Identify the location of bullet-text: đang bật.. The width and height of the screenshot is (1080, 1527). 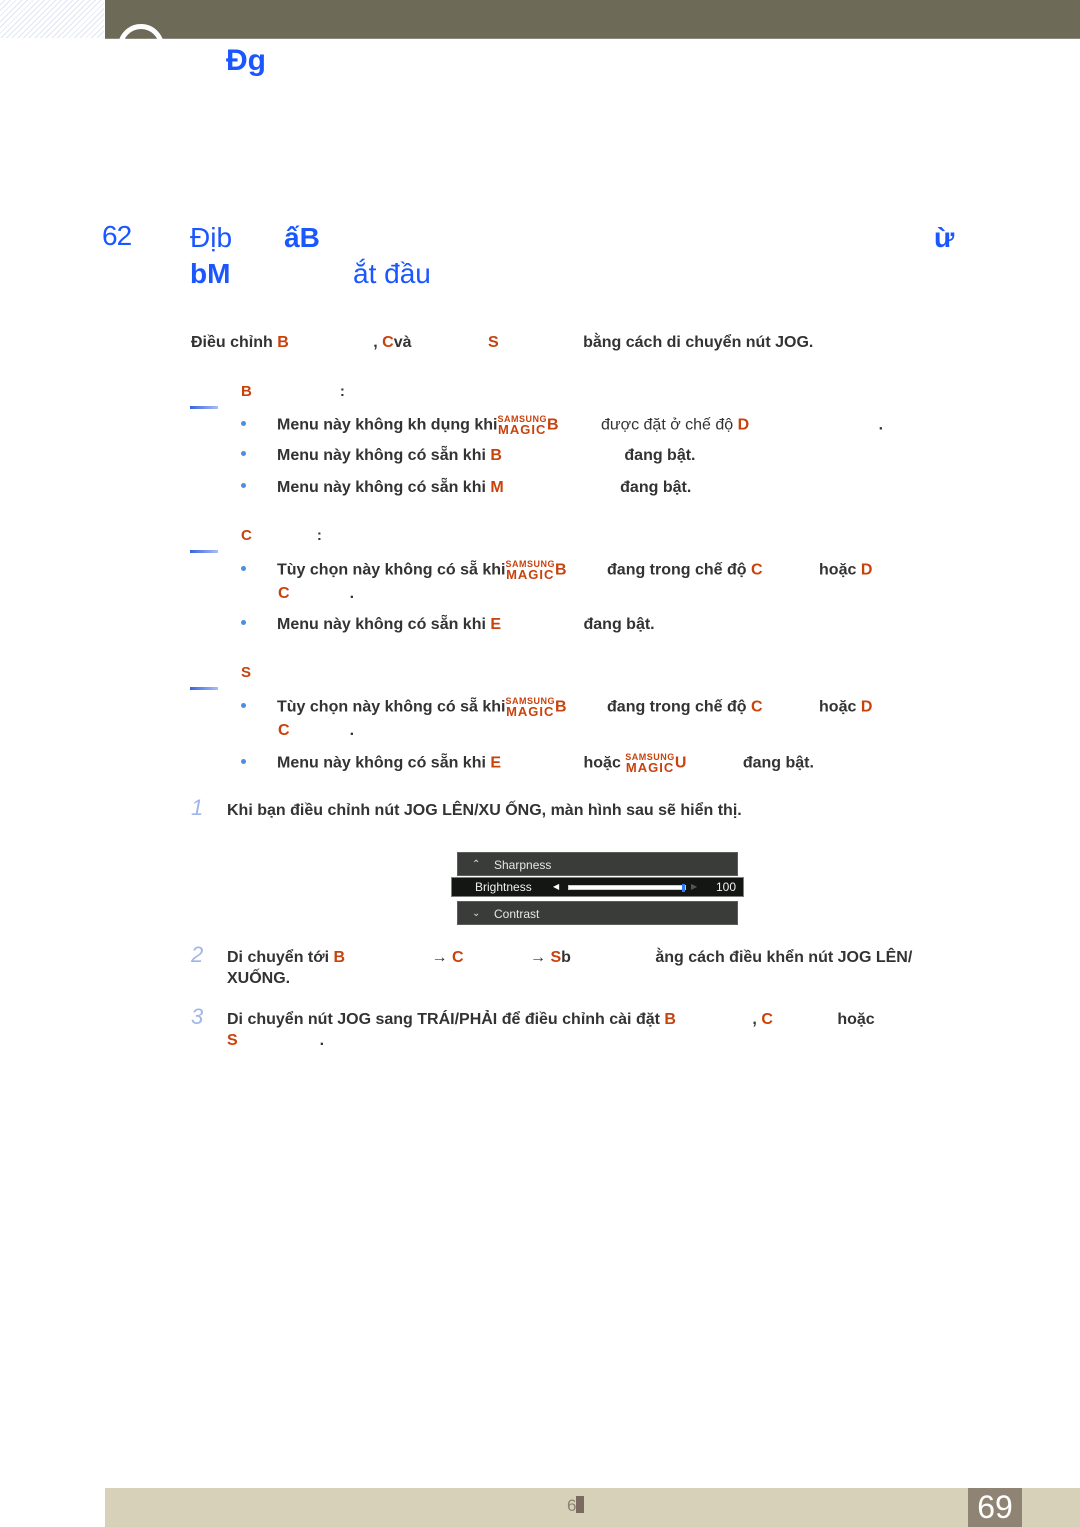
(619, 624).